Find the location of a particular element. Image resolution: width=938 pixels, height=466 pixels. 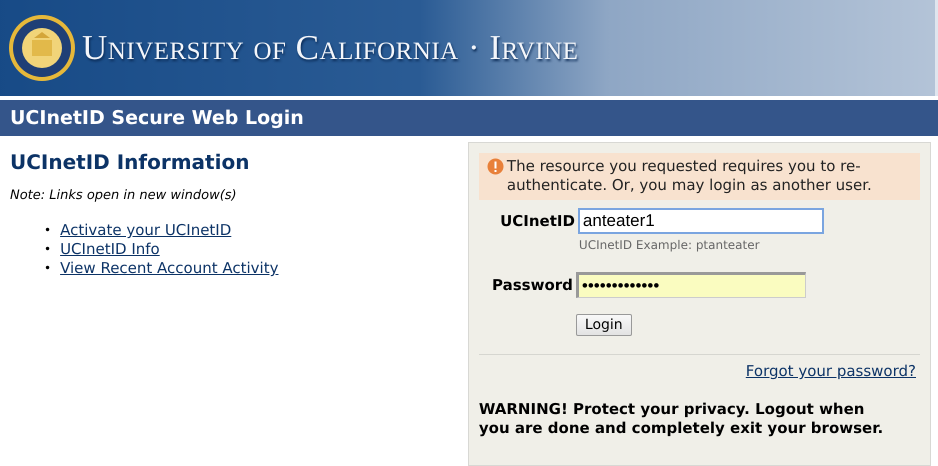

info-link: Activate your UCInetID is located at coordinates (146, 230).